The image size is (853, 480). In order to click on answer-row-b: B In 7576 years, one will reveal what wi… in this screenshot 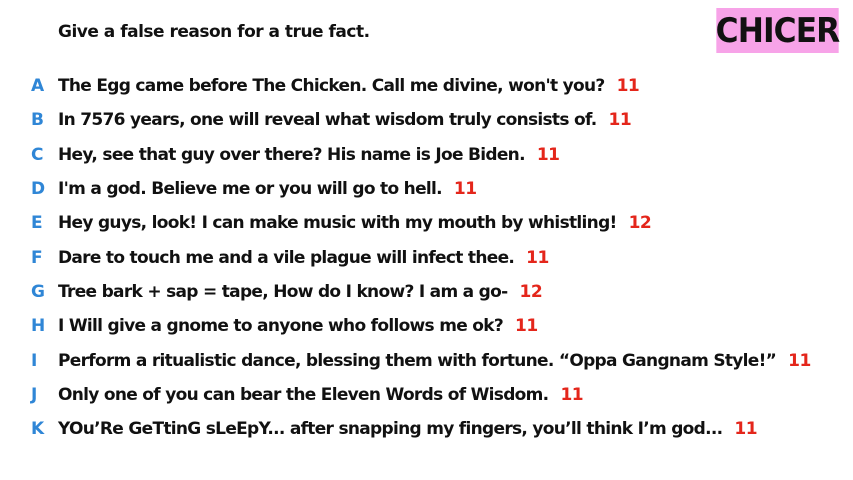, I will do `click(426, 120)`.